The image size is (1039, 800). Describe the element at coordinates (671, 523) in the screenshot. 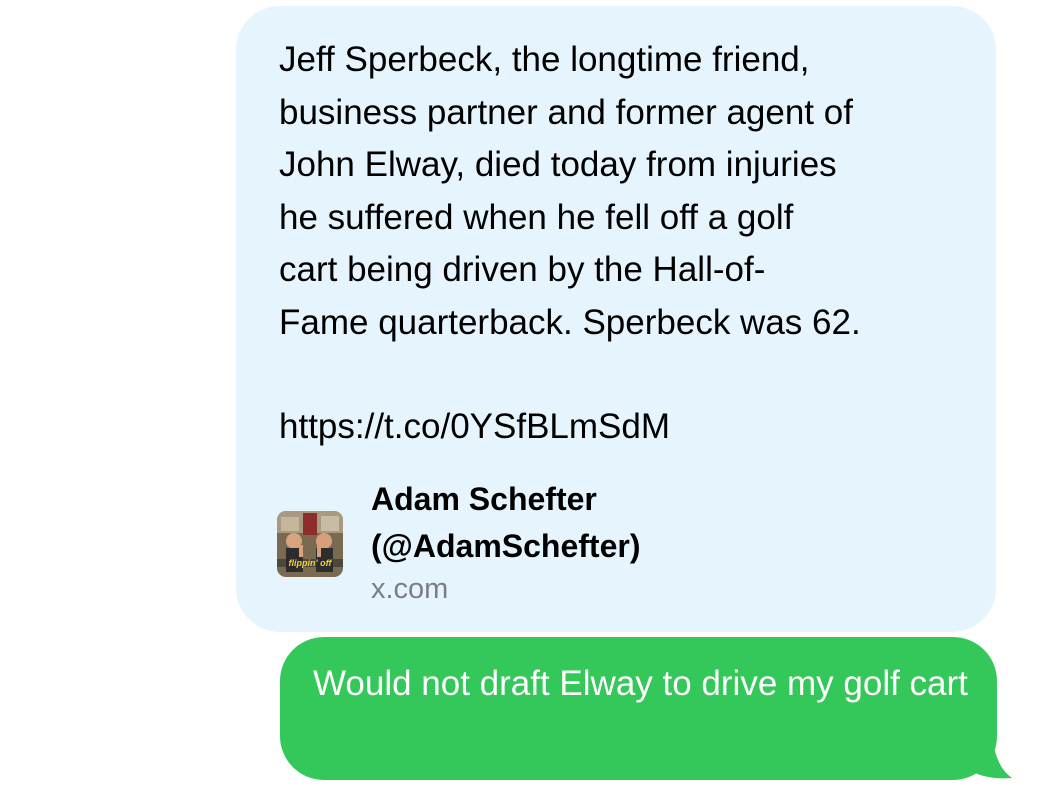

I see `preview-title: Adam Schefter (@AdamSchefter)` at that location.